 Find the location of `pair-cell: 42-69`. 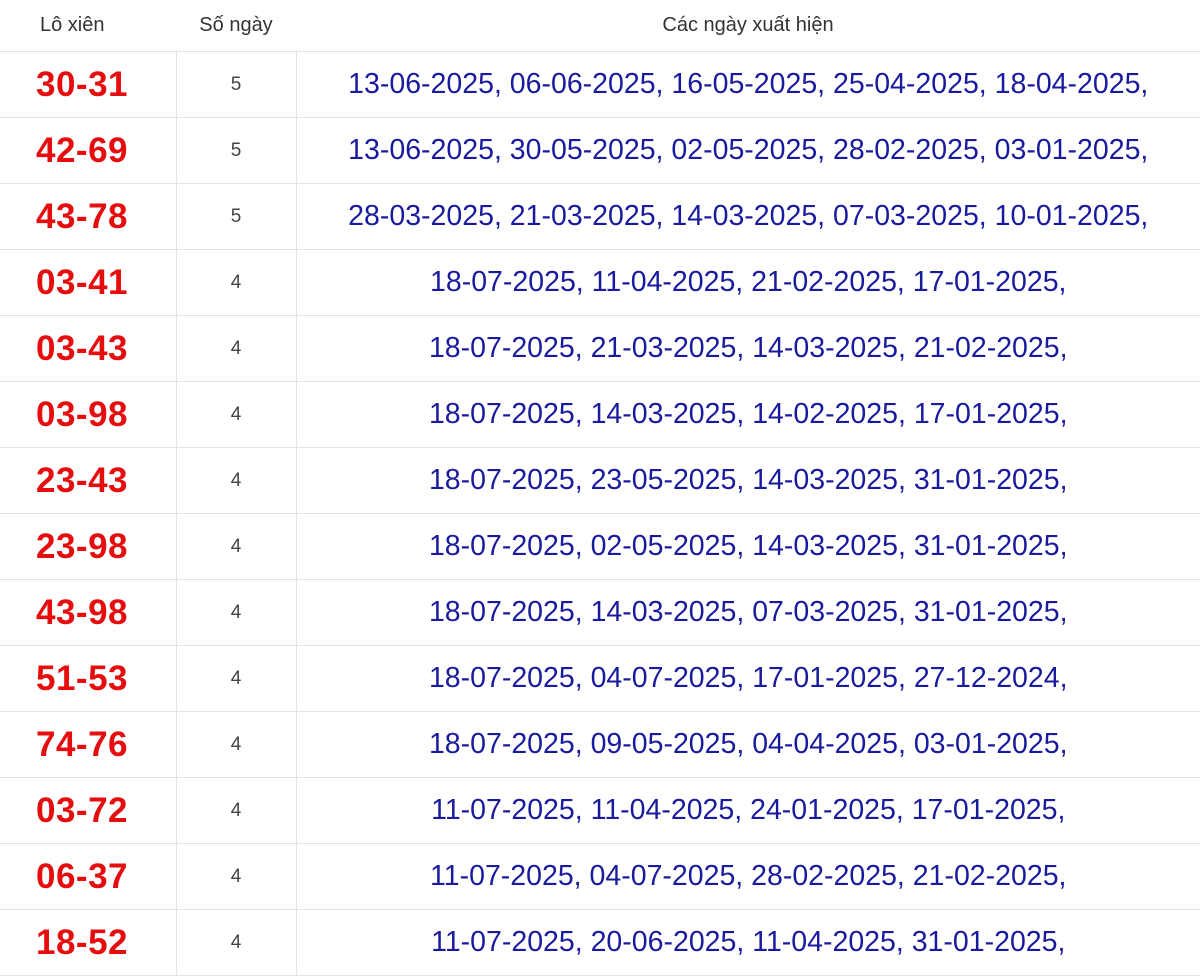

pair-cell: 42-69 is located at coordinates (88, 150).